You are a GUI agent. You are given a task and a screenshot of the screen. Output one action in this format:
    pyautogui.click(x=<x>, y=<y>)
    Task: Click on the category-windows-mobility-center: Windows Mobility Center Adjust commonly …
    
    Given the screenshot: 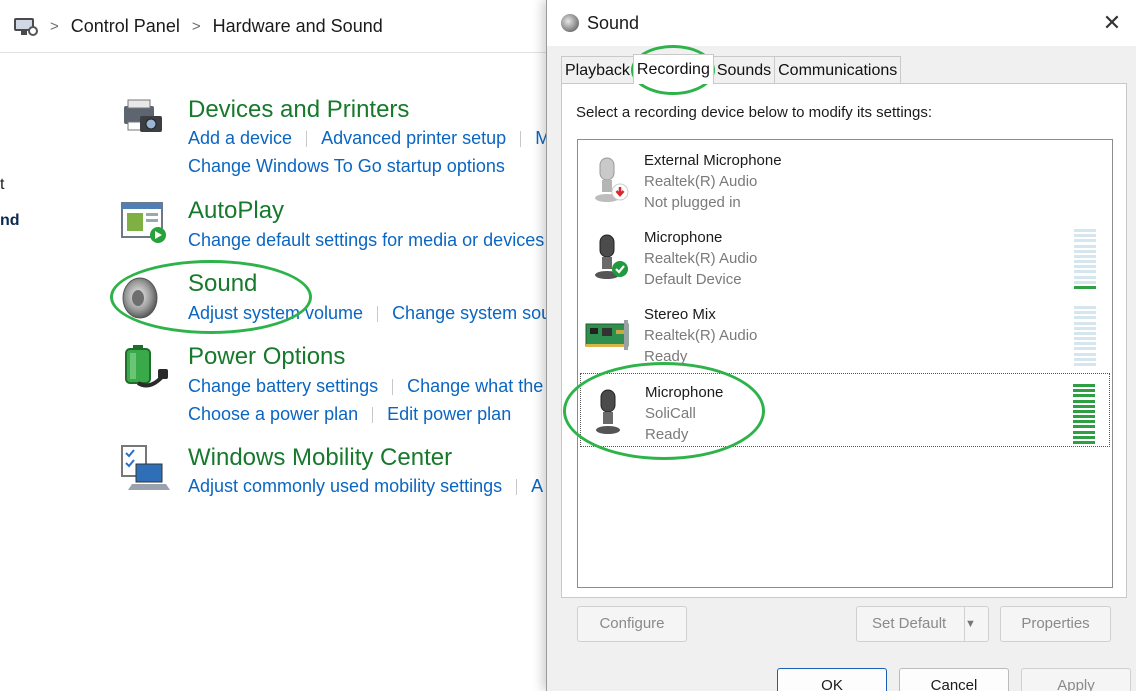 What is the action you would take?
    pyautogui.click(x=338, y=474)
    